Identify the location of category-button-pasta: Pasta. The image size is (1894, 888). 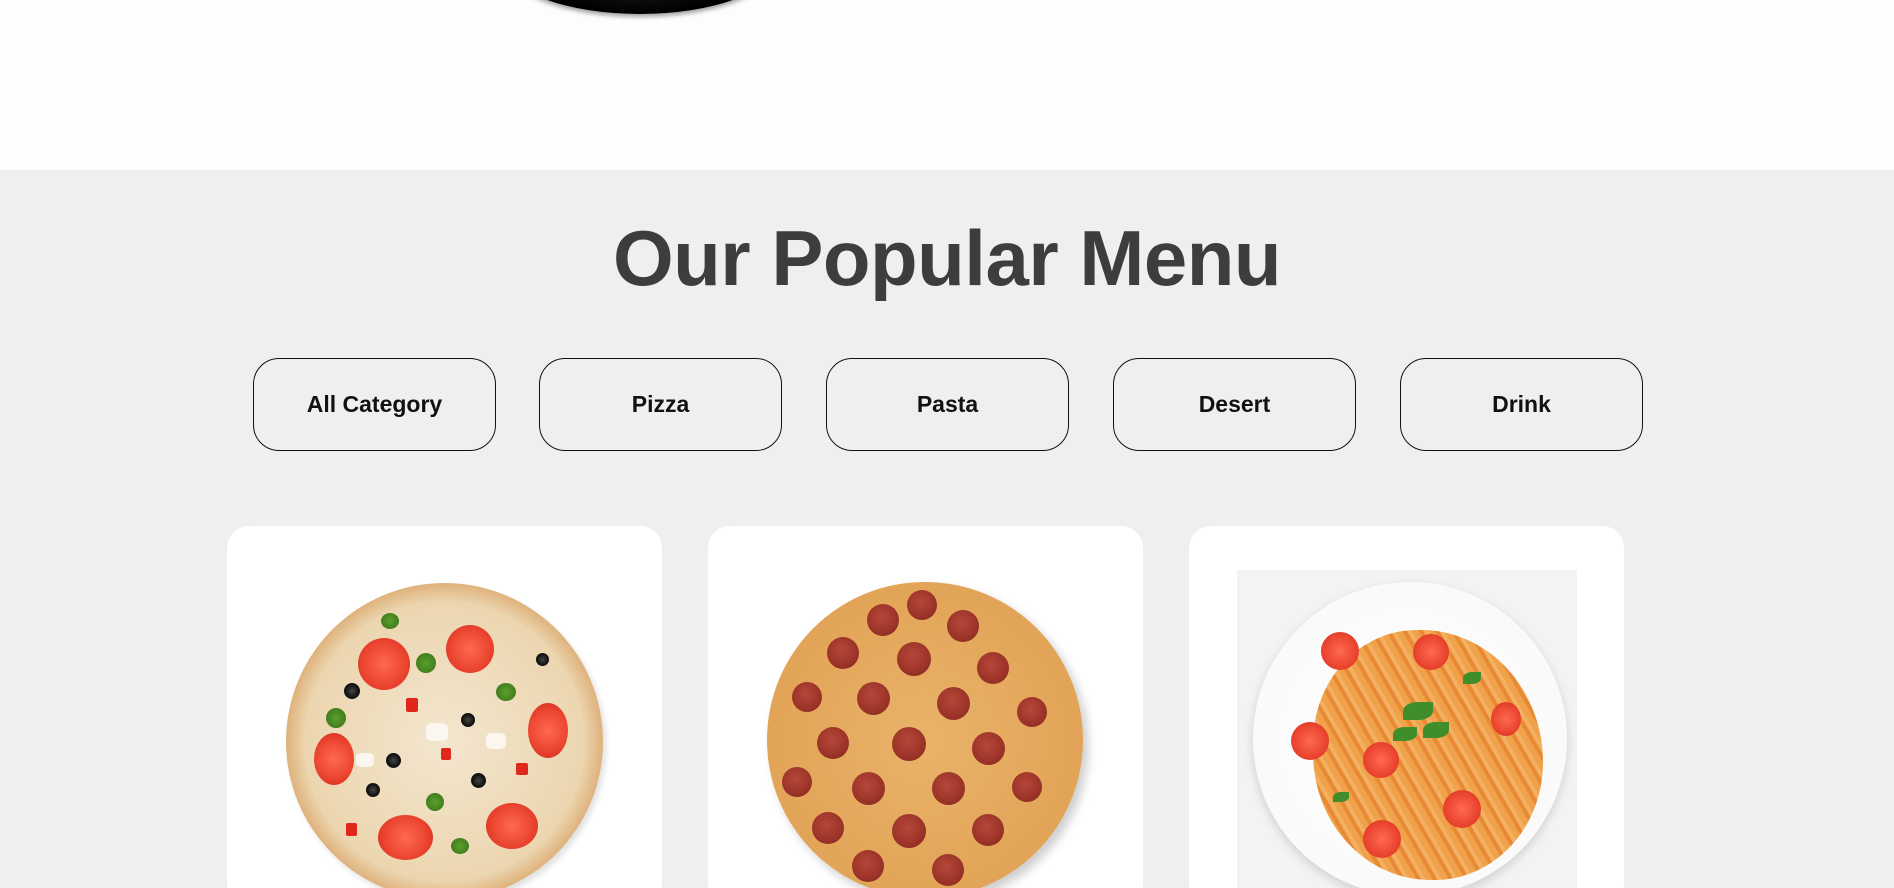
(947, 404).